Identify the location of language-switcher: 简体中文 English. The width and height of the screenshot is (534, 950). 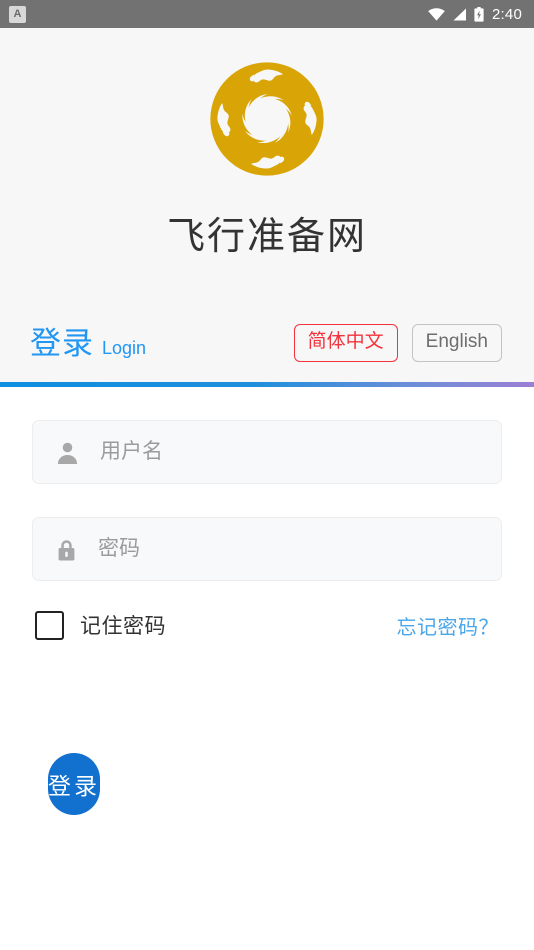
(397, 343).